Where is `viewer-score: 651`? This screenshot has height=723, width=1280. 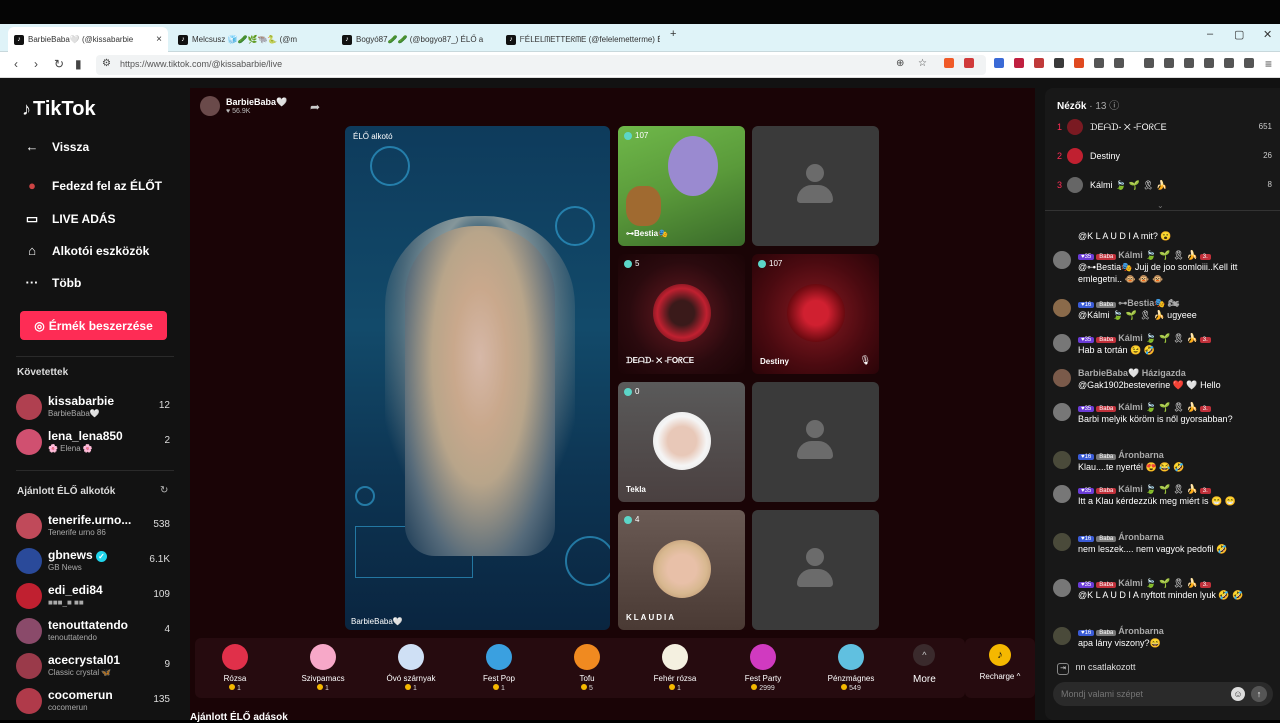
viewer-score: 651 is located at coordinates (1265, 126).